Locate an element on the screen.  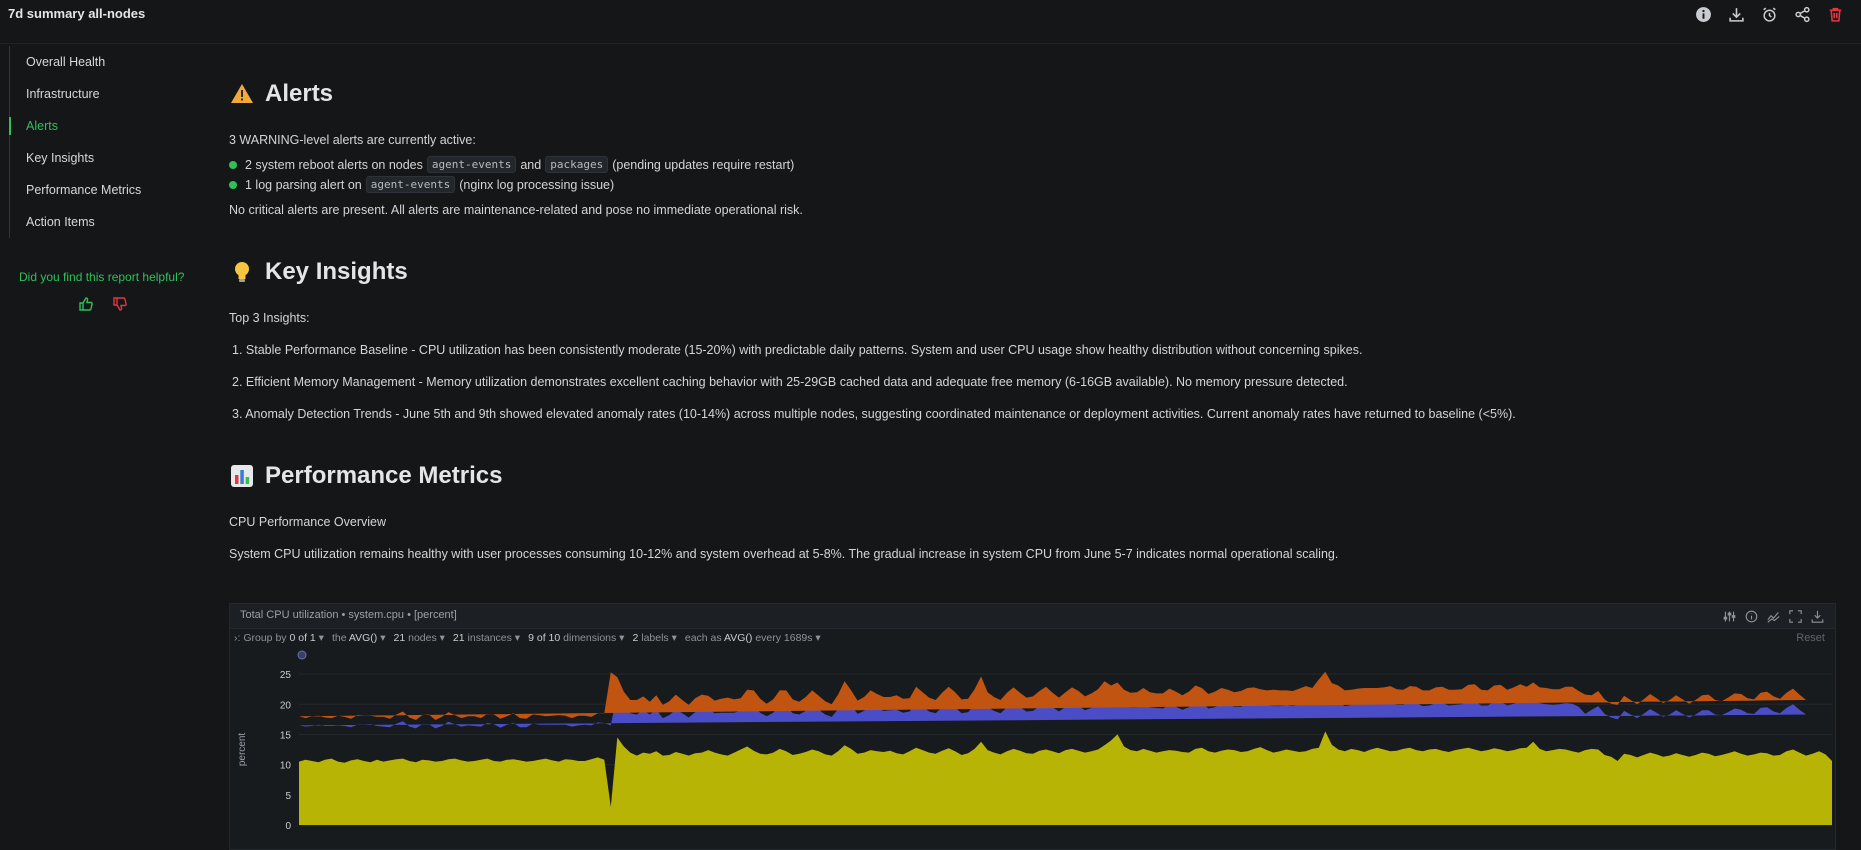
thumbs-up-icon is located at coordinates (86, 304).